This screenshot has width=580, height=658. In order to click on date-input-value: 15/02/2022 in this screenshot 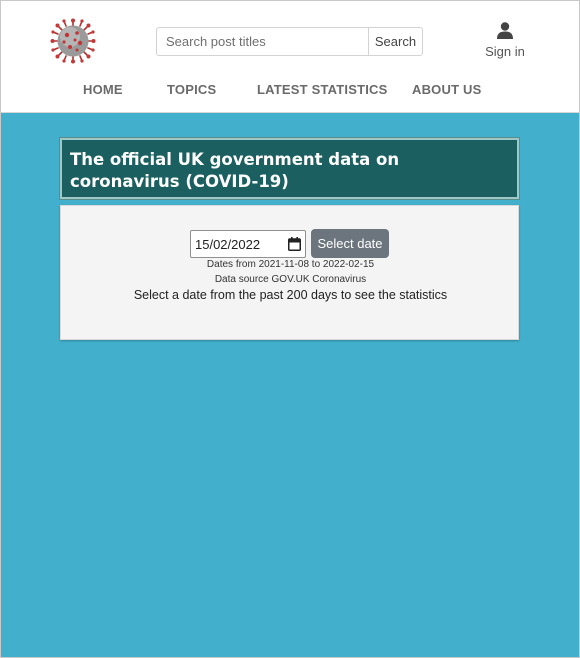, I will do `click(228, 244)`.